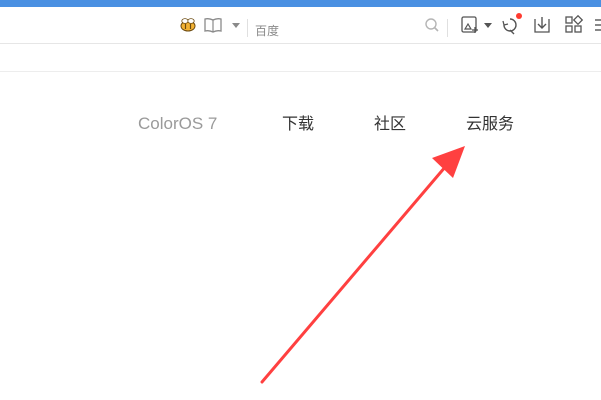 This screenshot has width=601, height=400. I want to click on brand-logo-link: ColorOS 7, so click(177, 124).